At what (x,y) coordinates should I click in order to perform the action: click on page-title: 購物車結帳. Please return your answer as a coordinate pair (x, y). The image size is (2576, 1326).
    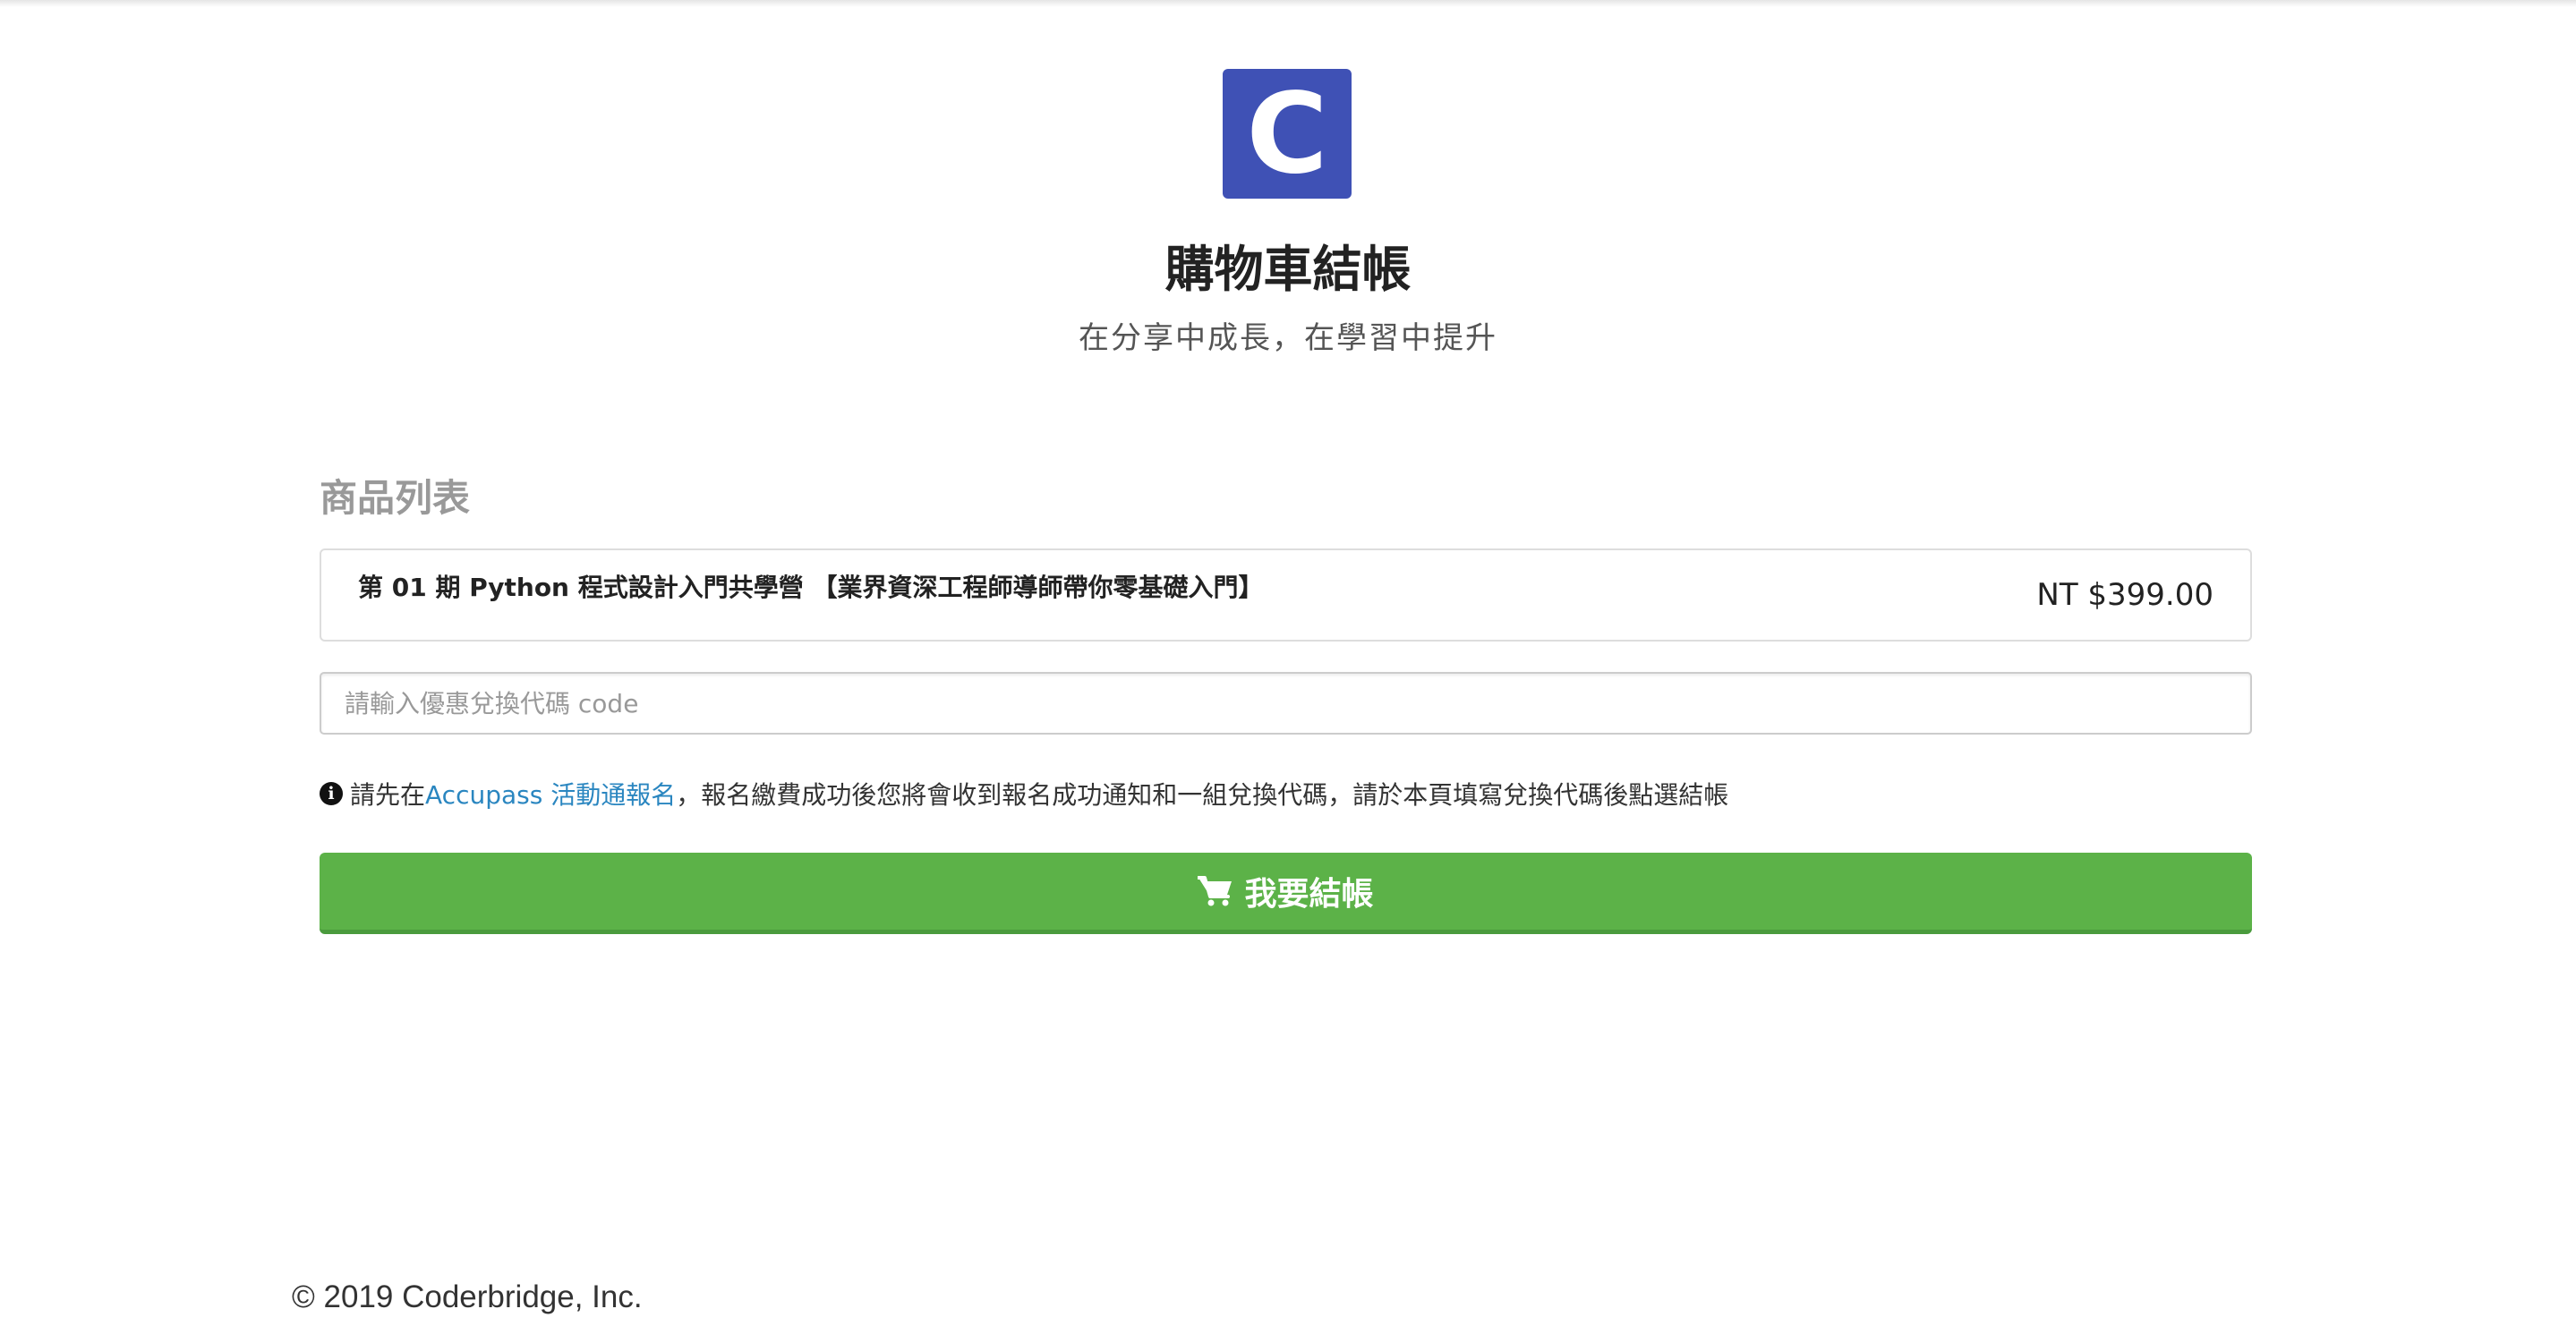
    Looking at the image, I should click on (1288, 269).